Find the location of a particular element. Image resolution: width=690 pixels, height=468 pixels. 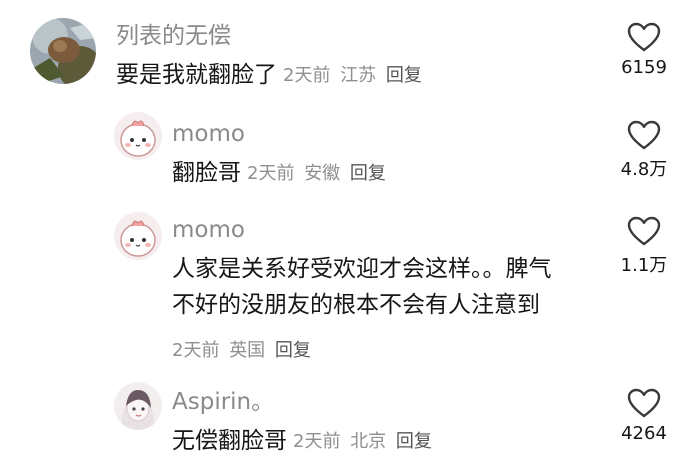

comment-location: 江苏 is located at coordinates (358, 75).